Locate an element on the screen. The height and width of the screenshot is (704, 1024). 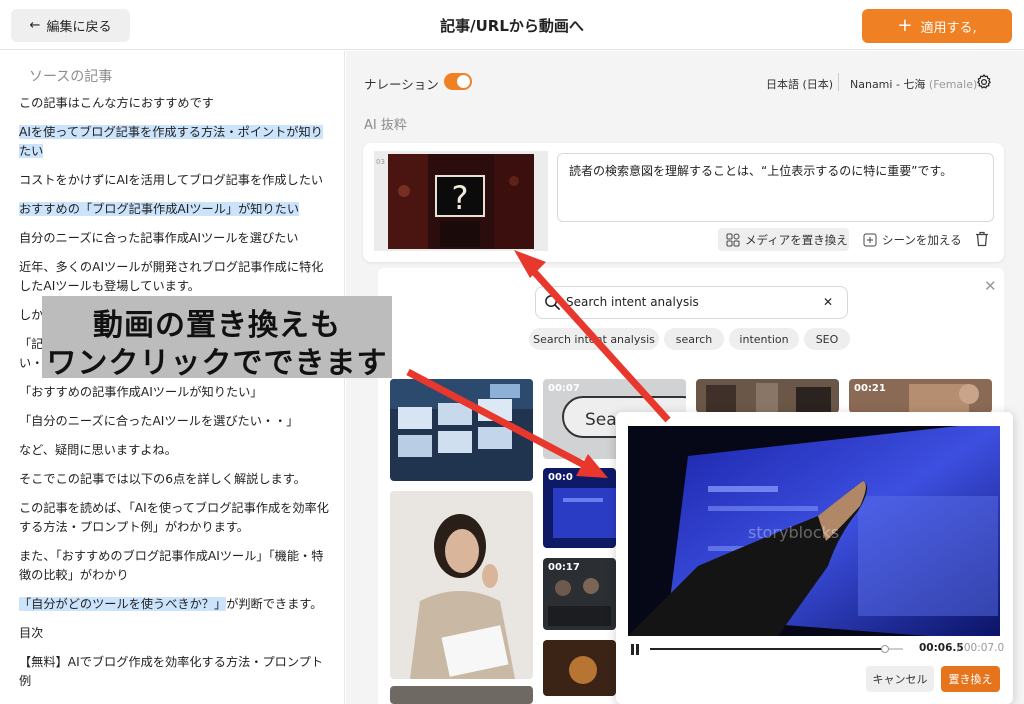
lamp-image is located at coordinates (579, 668).